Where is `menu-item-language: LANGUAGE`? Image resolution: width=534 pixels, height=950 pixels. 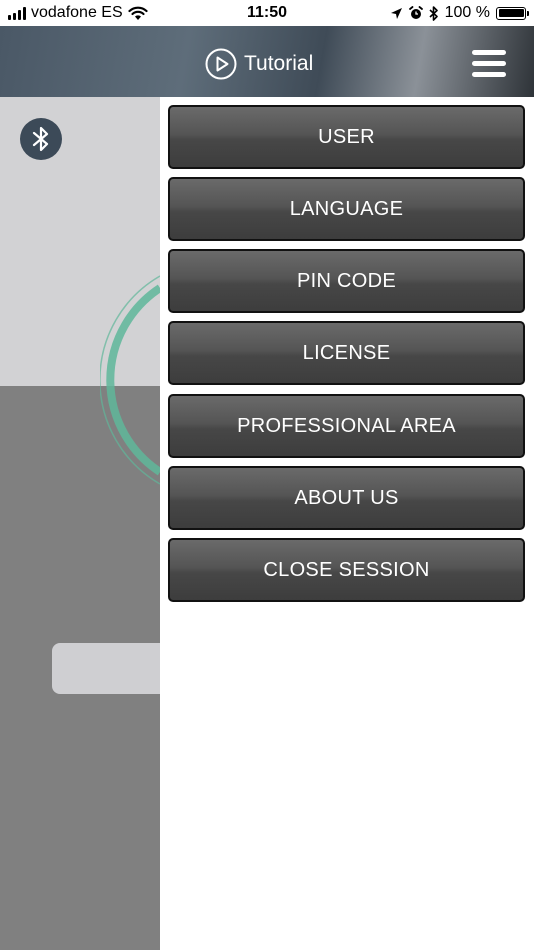
menu-item-language: LANGUAGE is located at coordinates (346, 209).